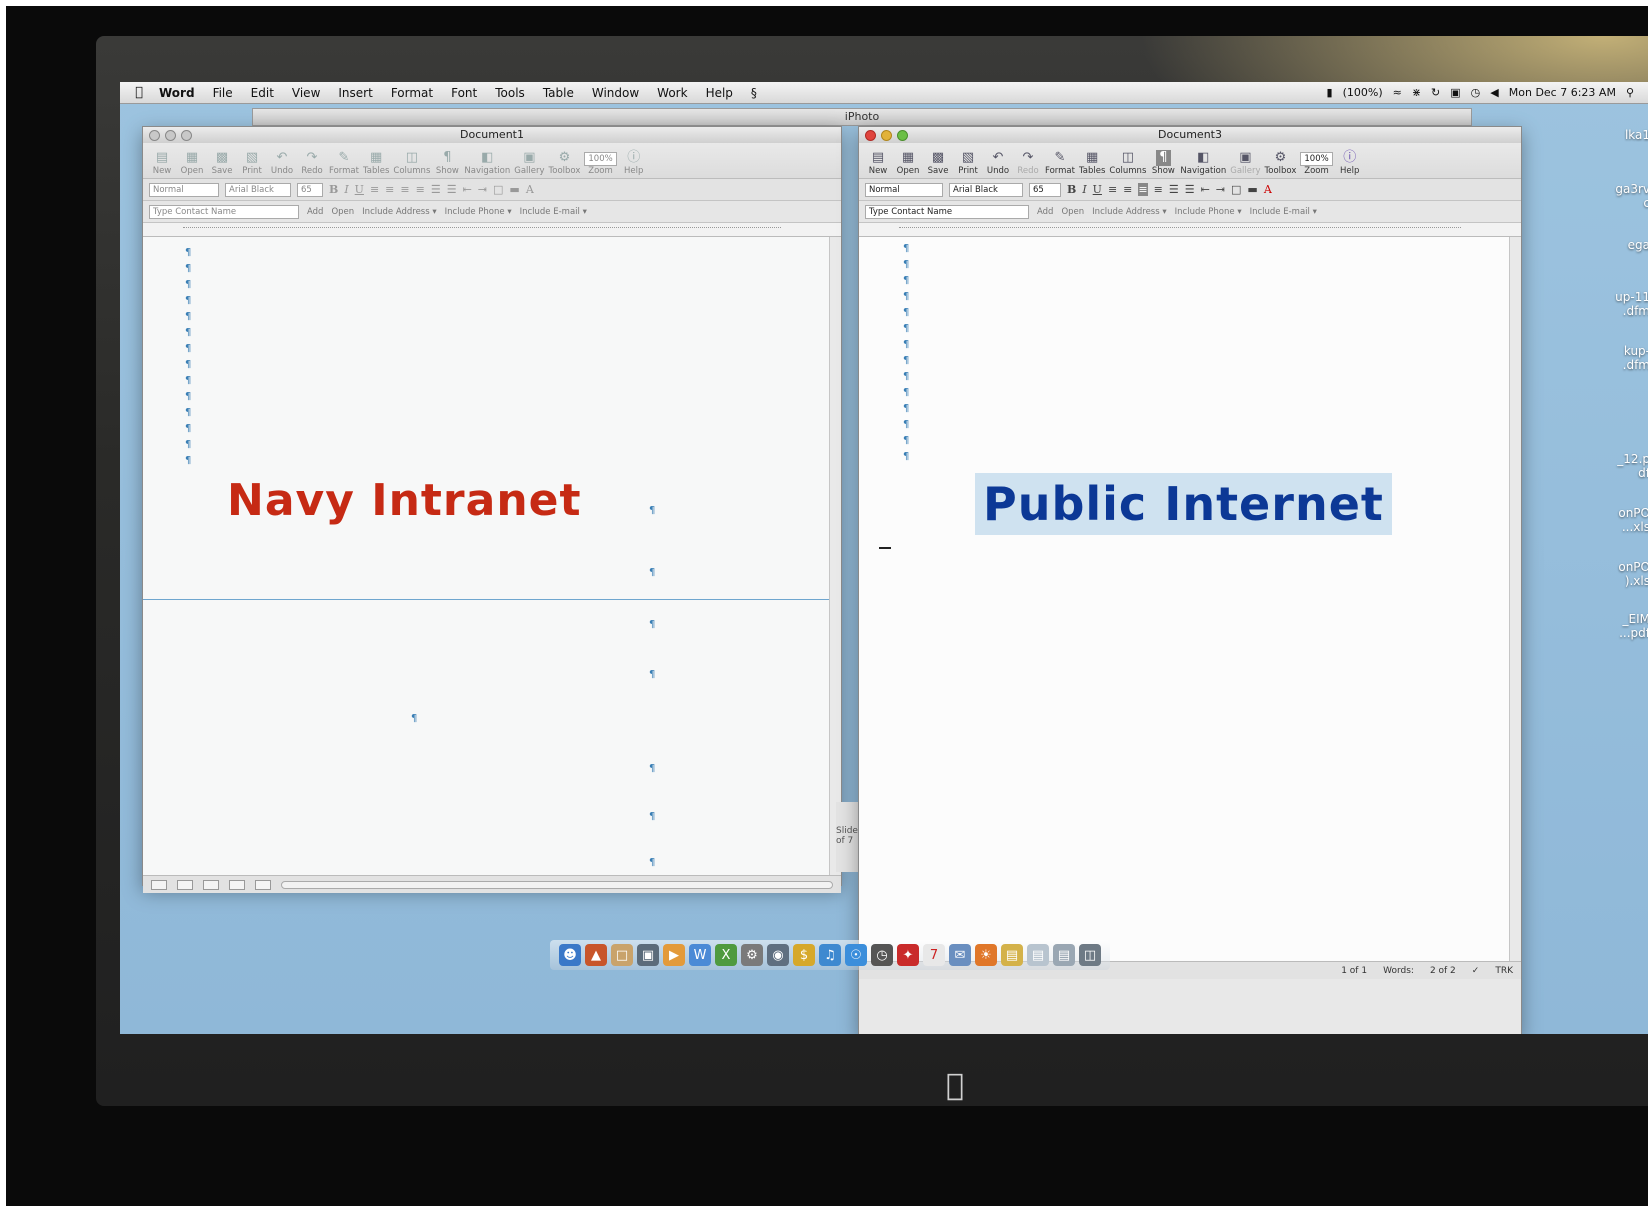 The width and height of the screenshot is (1648, 1206). Describe the element at coordinates (404, 189) in the screenshot. I see `align-right-icon: ≡` at that location.